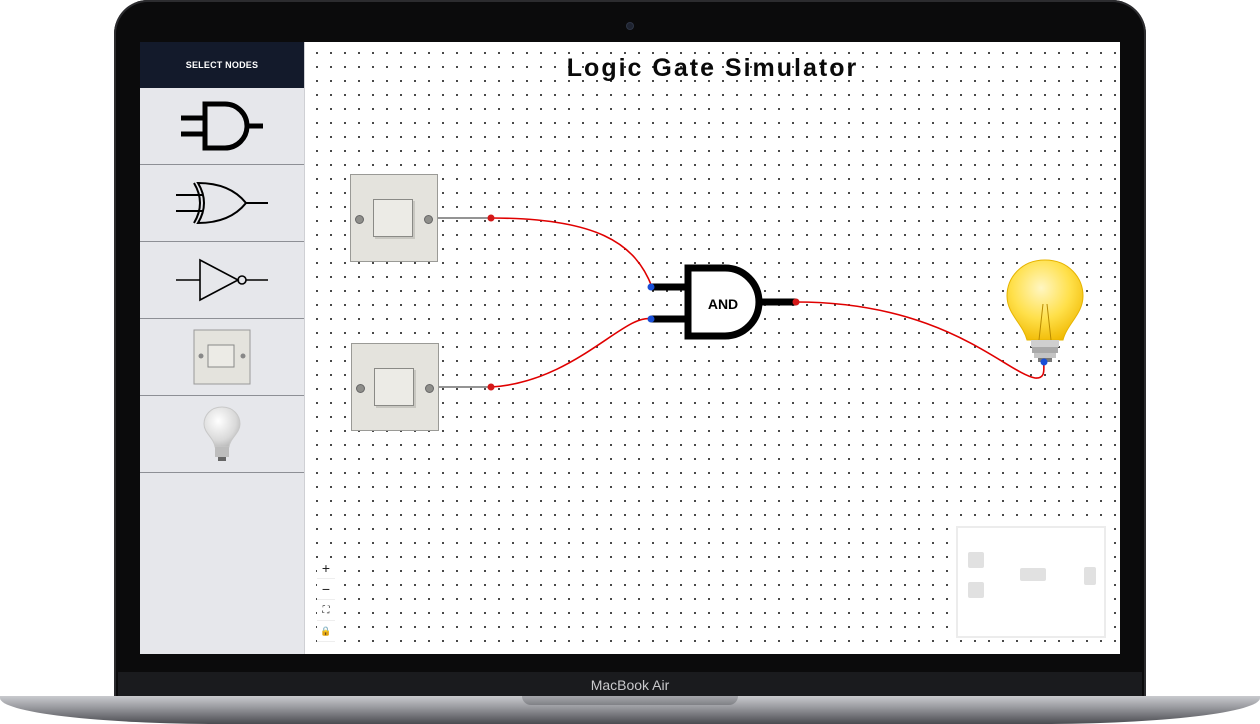 The image size is (1260, 724). What do you see at coordinates (1045, 310) in the screenshot?
I see `bulb-node` at bounding box center [1045, 310].